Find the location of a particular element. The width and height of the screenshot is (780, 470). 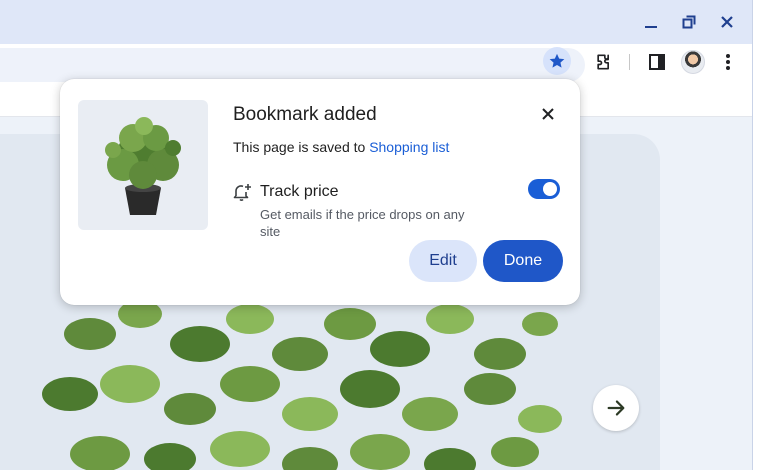

minimize-icon is located at coordinates (651, 27).